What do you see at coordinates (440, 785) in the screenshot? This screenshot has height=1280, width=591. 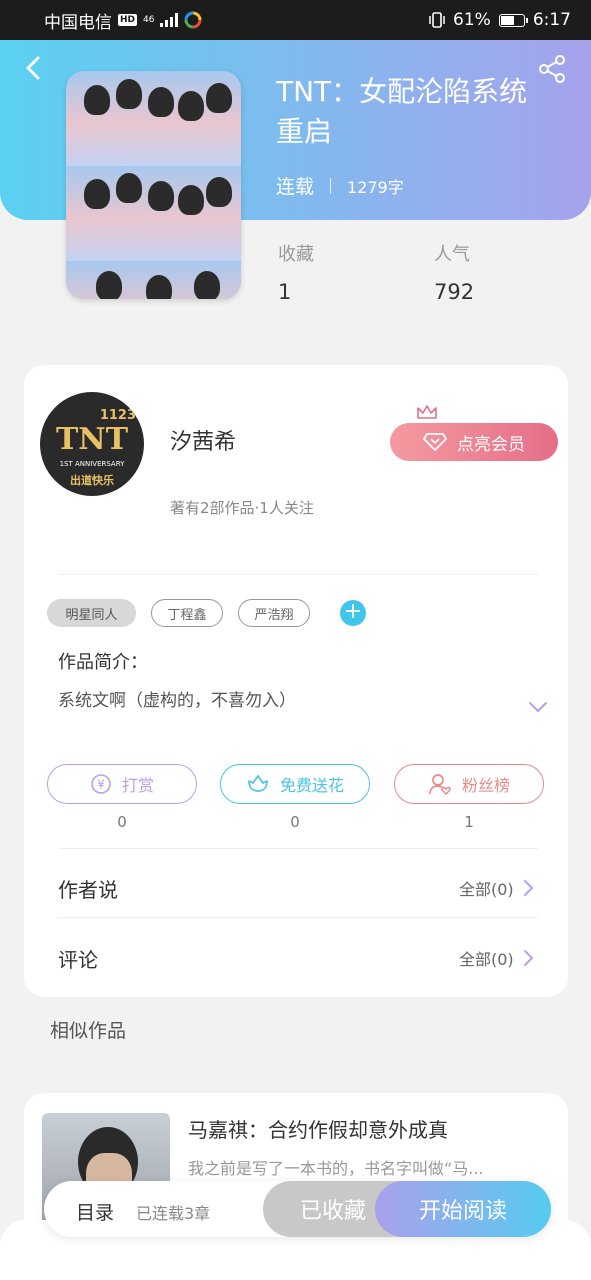 I see `user-heart-icon` at bounding box center [440, 785].